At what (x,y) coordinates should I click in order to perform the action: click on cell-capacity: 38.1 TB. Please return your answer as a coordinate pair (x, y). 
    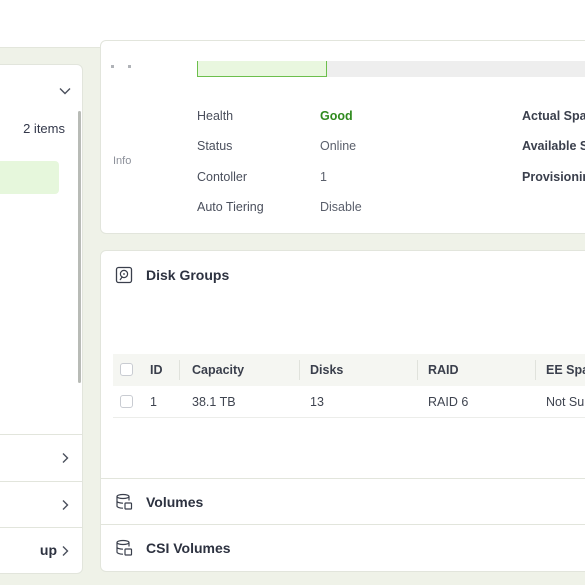
    Looking at the image, I should click on (214, 402).